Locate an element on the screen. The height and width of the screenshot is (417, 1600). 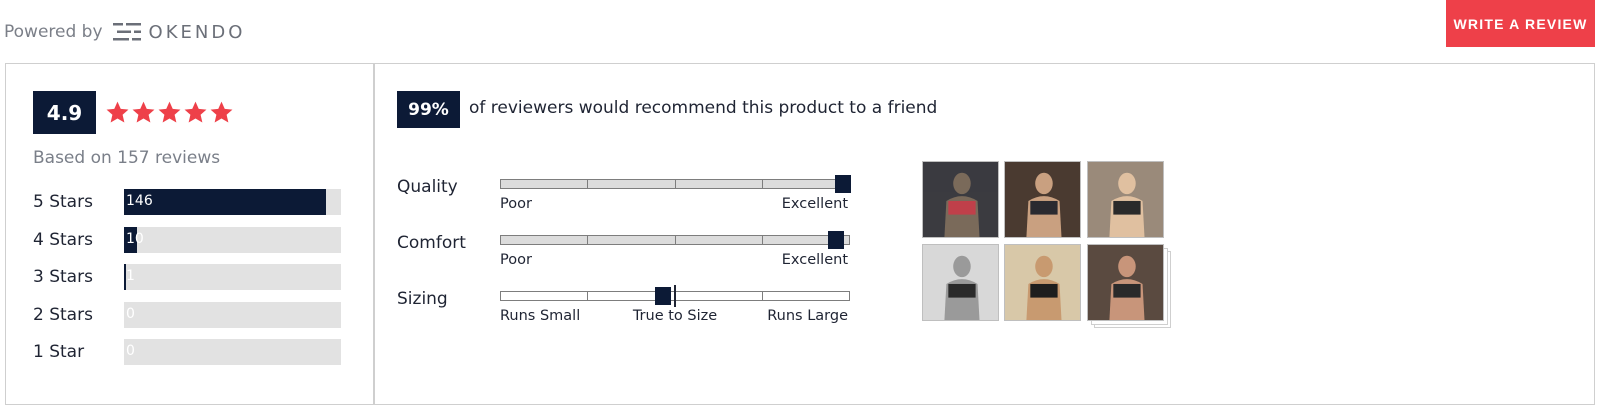
rating-row-label: 4 Stars is located at coordinates (63, 239).